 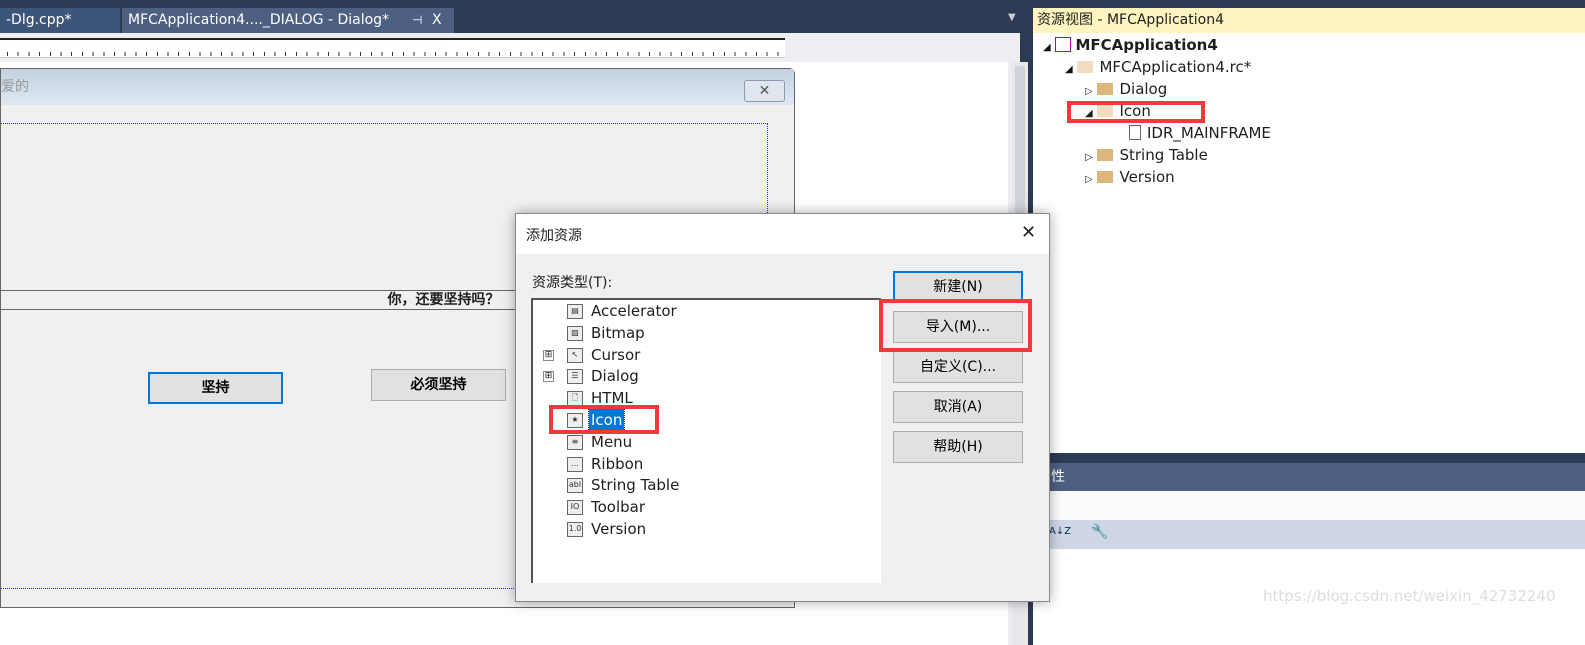 I want to click on resource-type-item: ▤ Accelerator, so click(x=683, y=311).